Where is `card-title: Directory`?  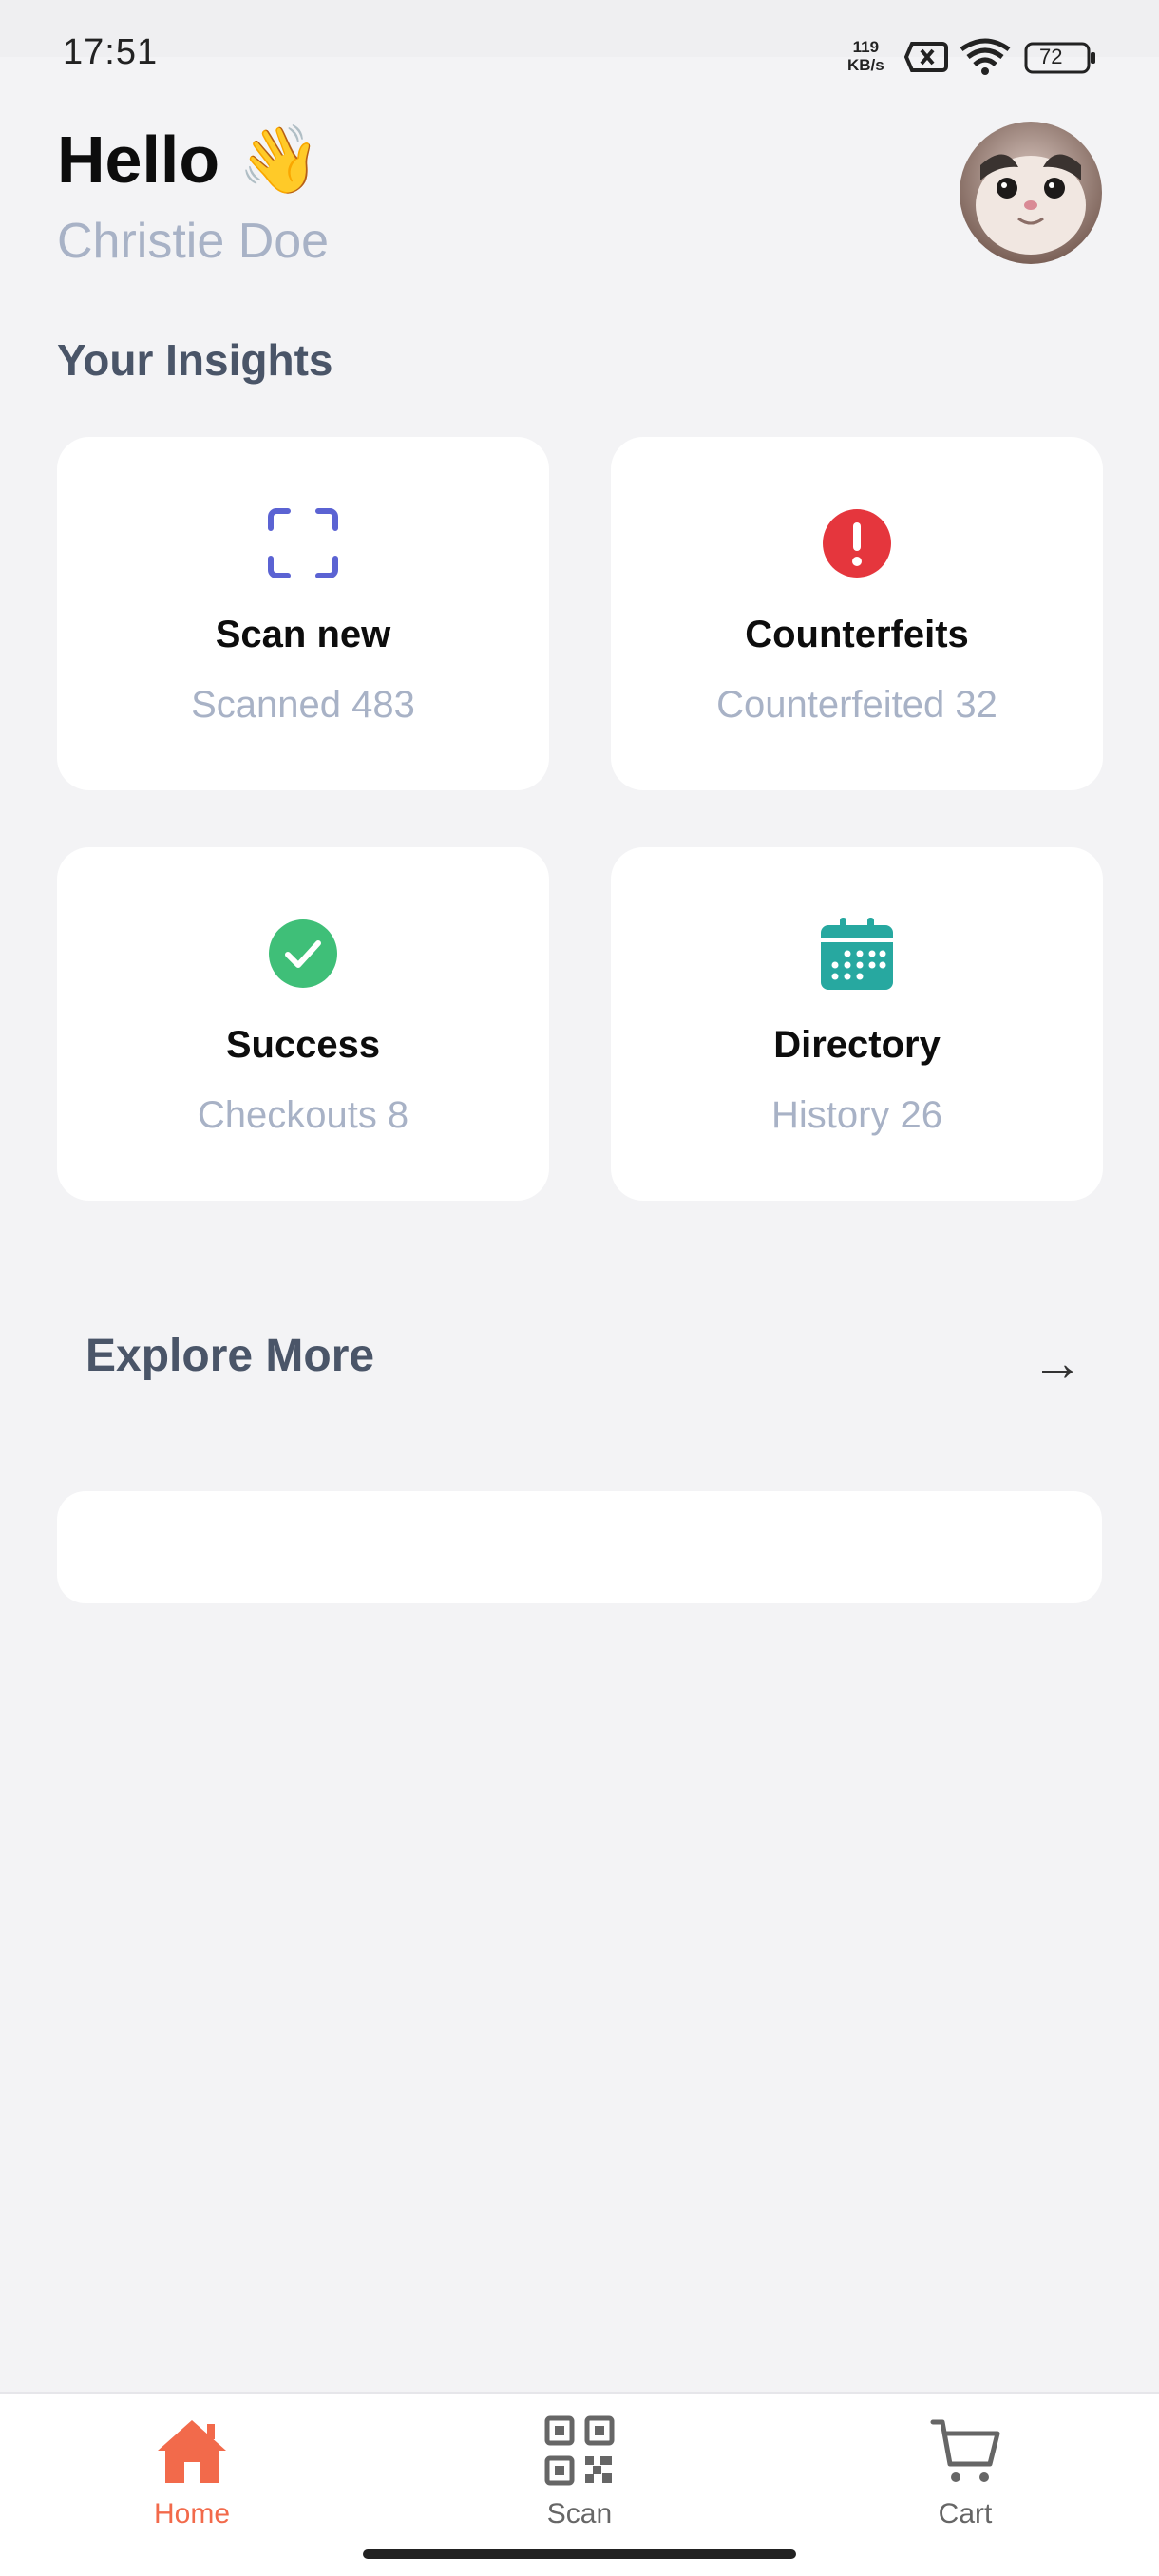 card-title: Directory is located at coordinates (856, 1045).